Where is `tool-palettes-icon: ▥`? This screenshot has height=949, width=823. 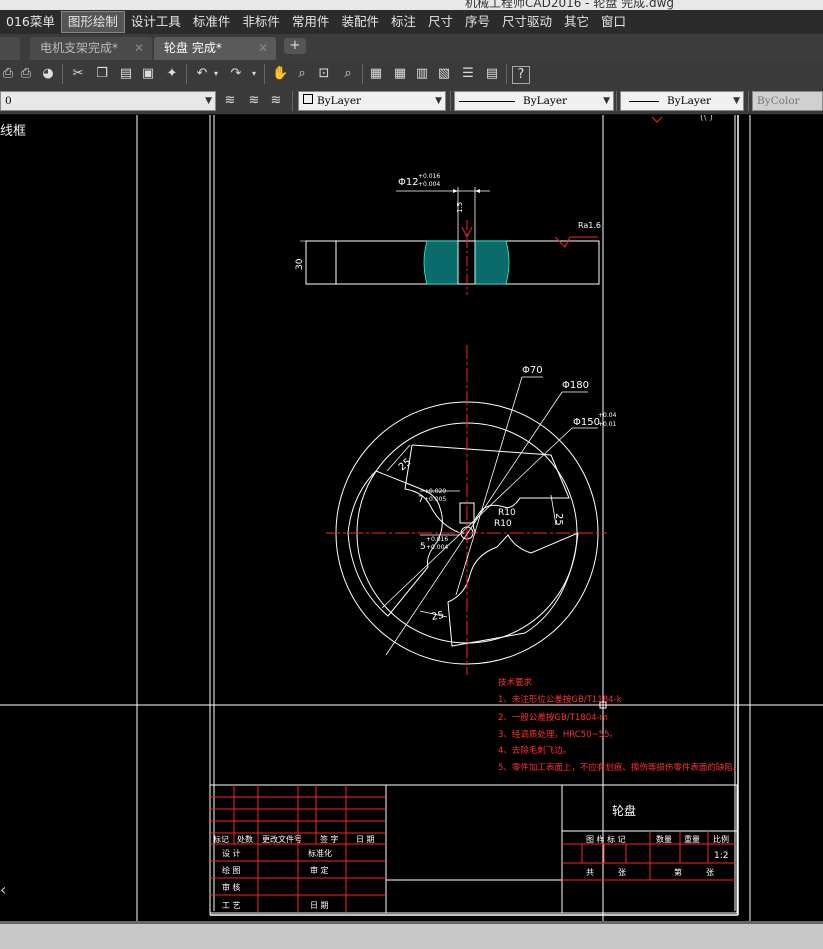 tool-palettes-icon: ▥ is located at coordinates (422, 74).